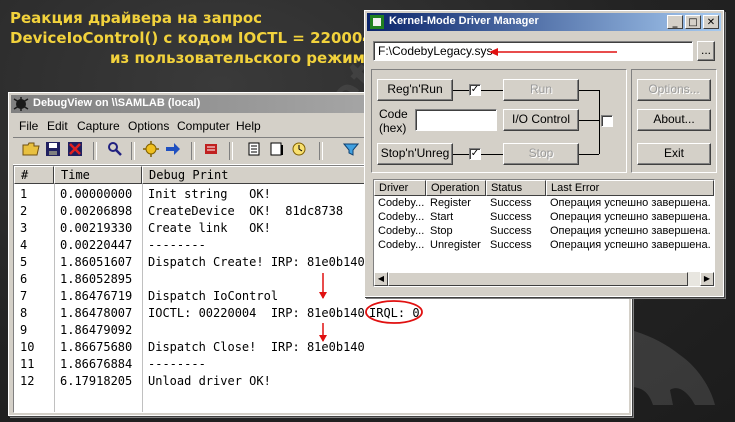 This screenshot has height=422, width=735. Describe the element at coordinates (674, 154) in the screenshot. I see `exit-button: Exit` at that location.